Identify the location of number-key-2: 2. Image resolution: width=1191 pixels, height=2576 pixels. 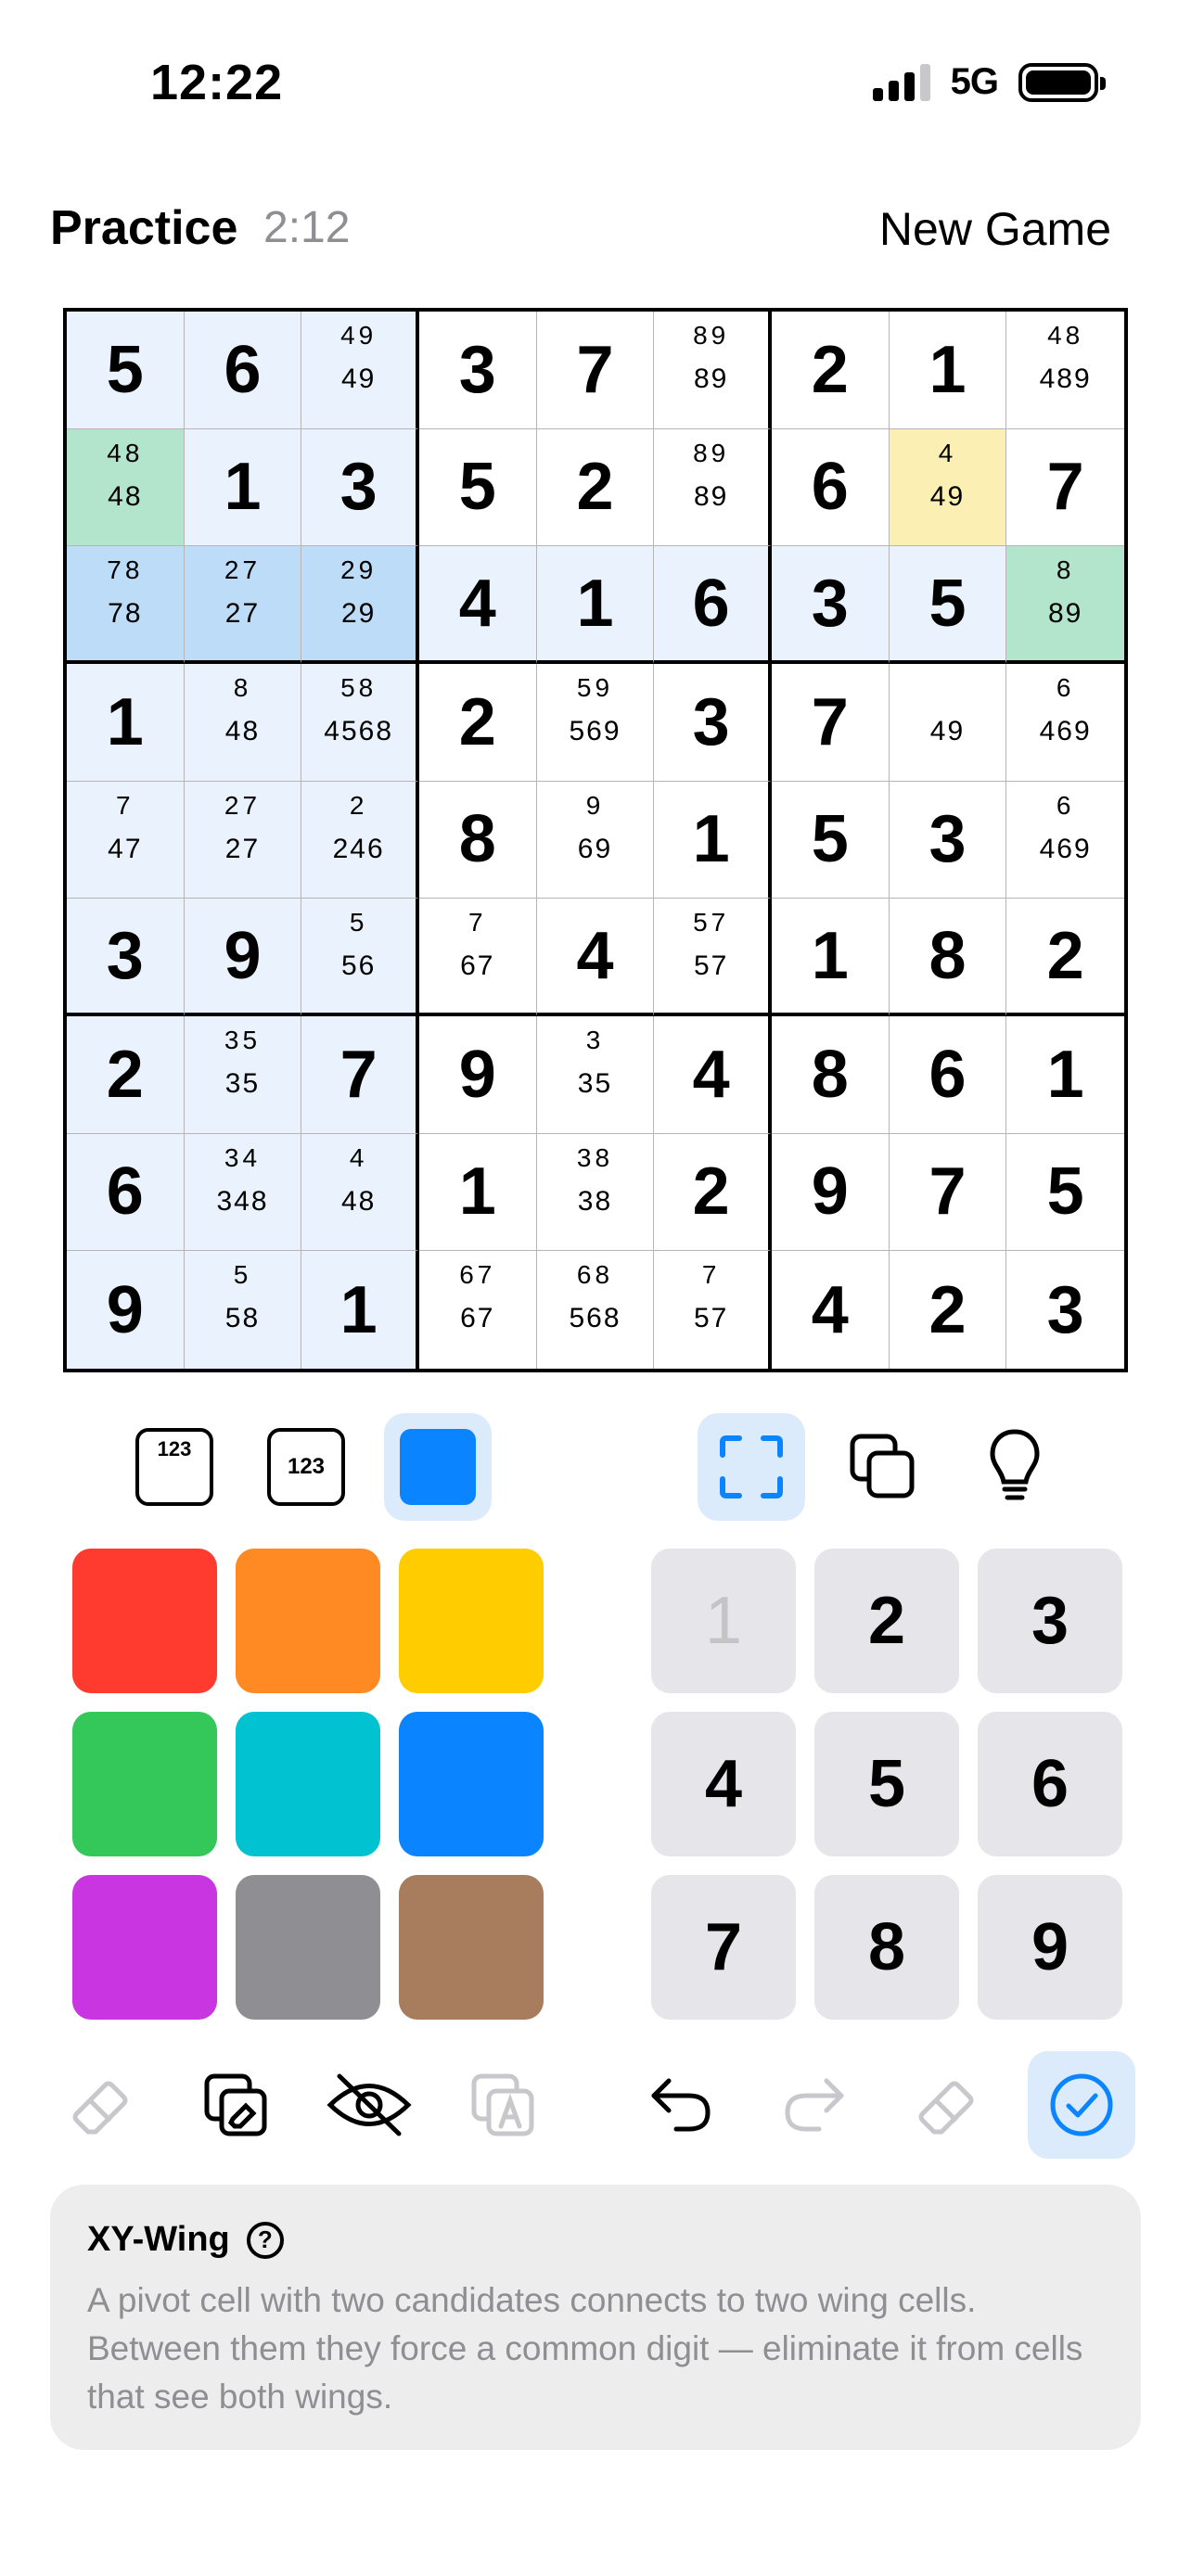
(886, 1621).